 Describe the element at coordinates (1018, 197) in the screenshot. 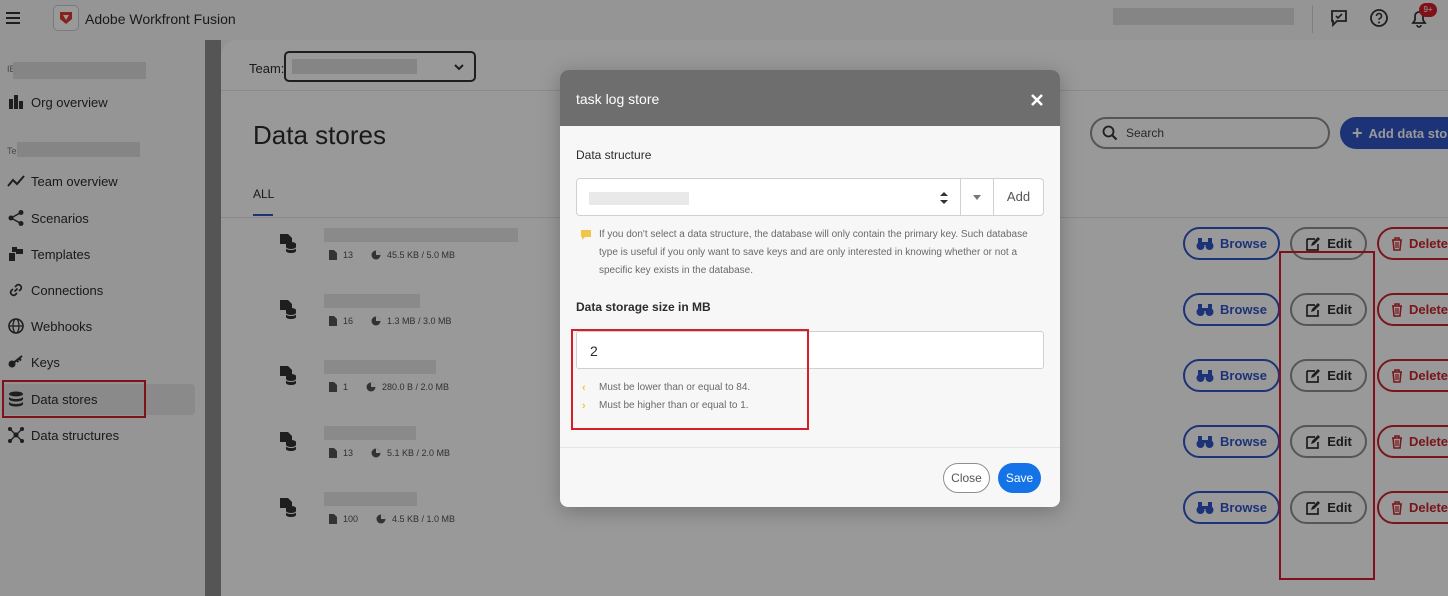

I see `add-data-structure-button: Add` at that location.